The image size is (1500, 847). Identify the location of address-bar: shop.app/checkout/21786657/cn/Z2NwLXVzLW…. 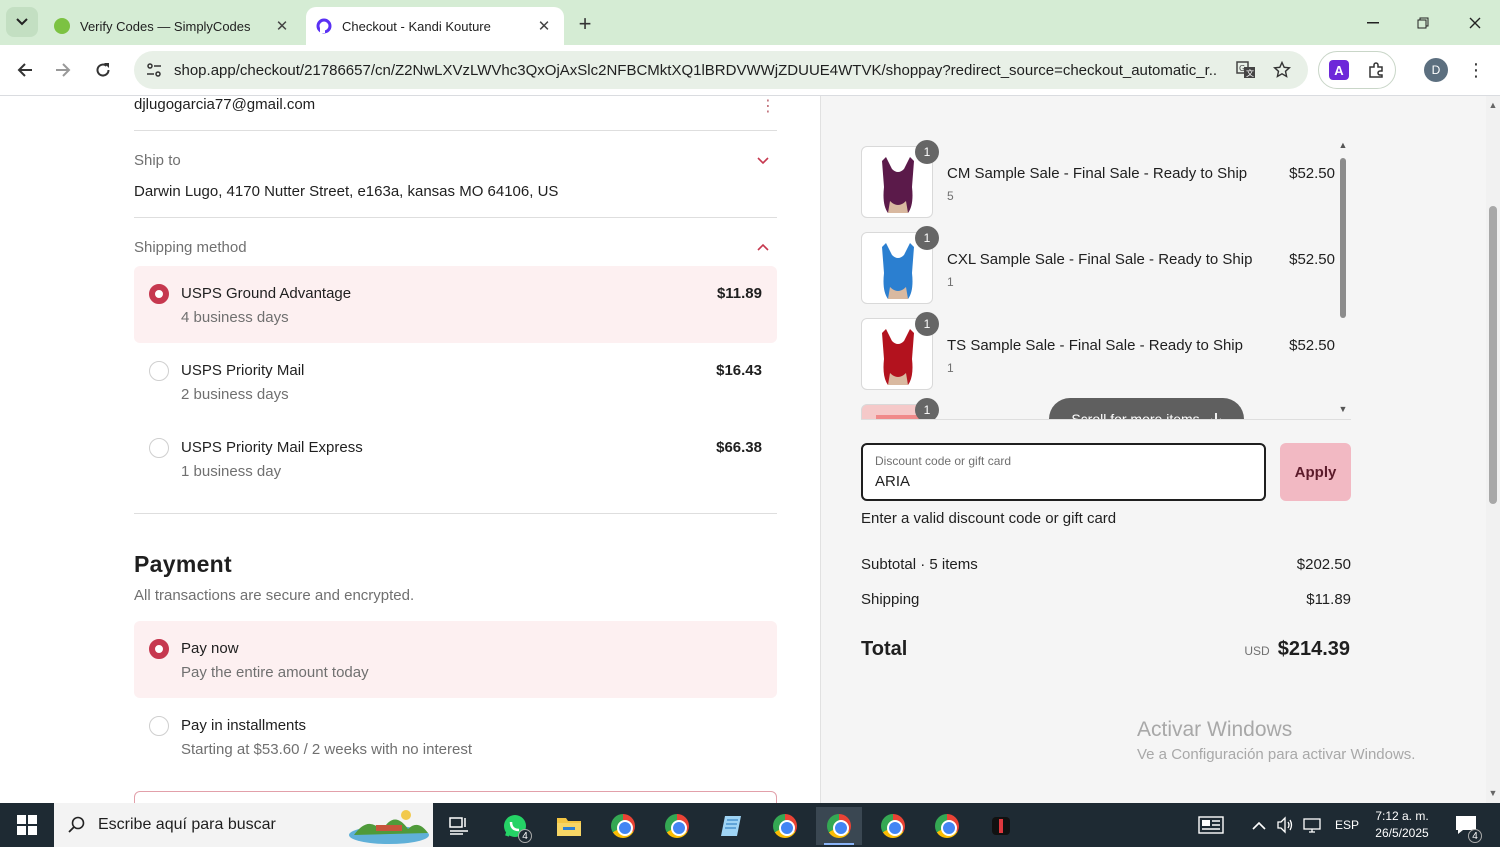
(721, 70).